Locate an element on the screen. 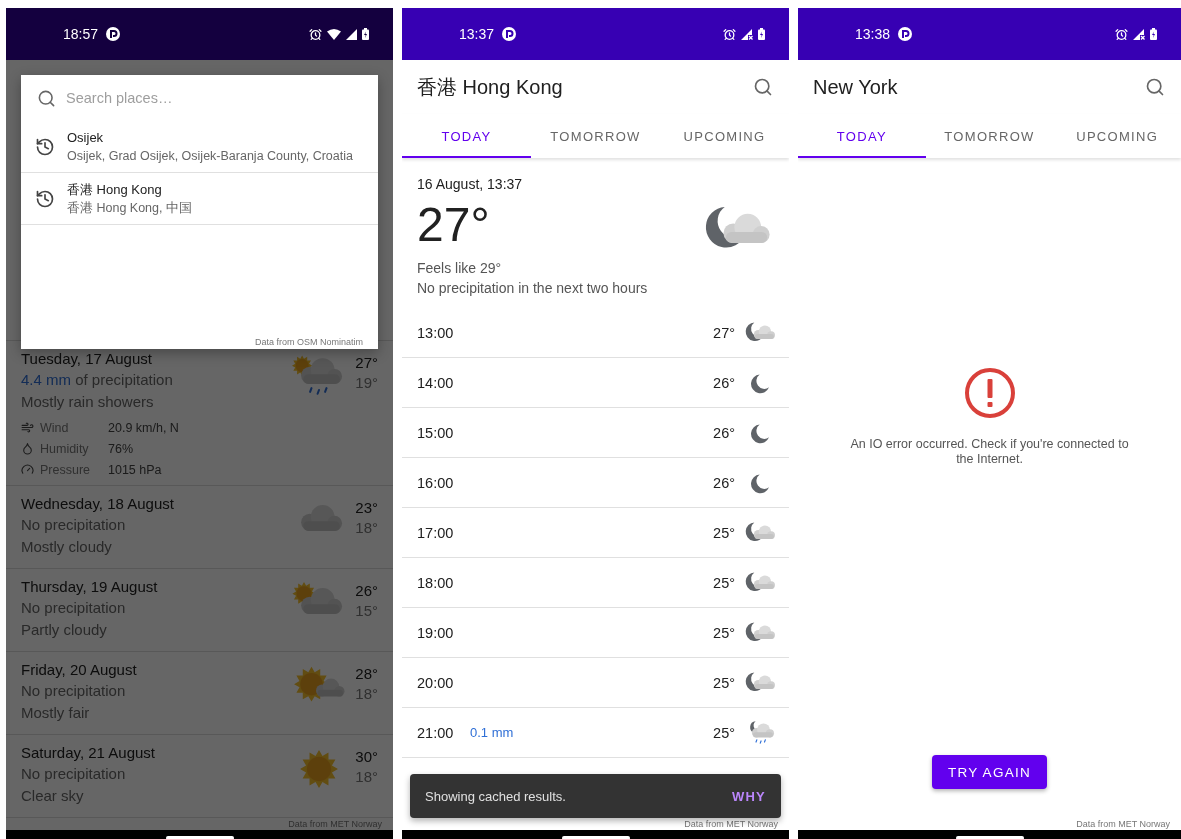  hour-time: 14:00 is located at coordinates (436, 382).